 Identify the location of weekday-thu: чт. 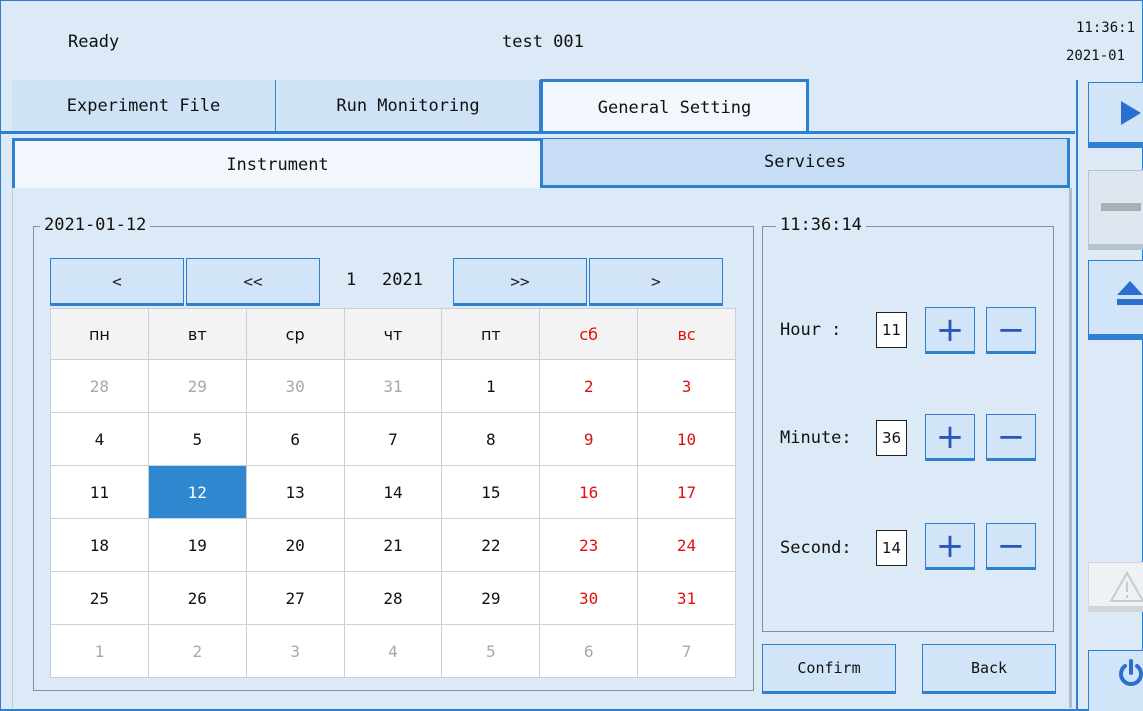
(393, 334).